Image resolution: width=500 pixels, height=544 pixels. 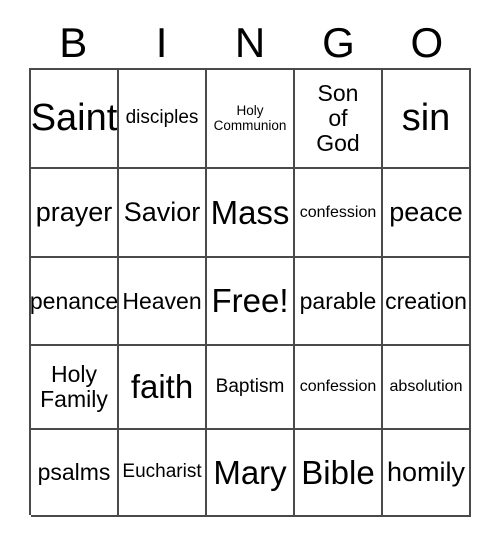 I want to click on bingo-cell-label: psalms, so click(x=74, y=472).